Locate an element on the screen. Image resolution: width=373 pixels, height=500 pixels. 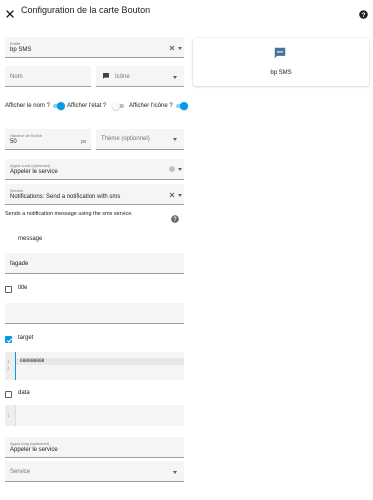
icon-picker: Icône is located at coordinates (140, 76).